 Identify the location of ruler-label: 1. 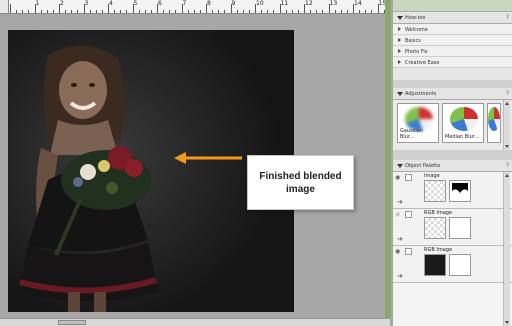
(37, 3).